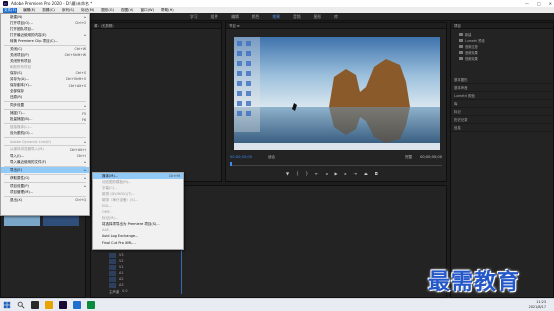  What do you see at coordinates (21, 305) in the screenshot?
I see `search-icon` at bounding box center [21, 305].